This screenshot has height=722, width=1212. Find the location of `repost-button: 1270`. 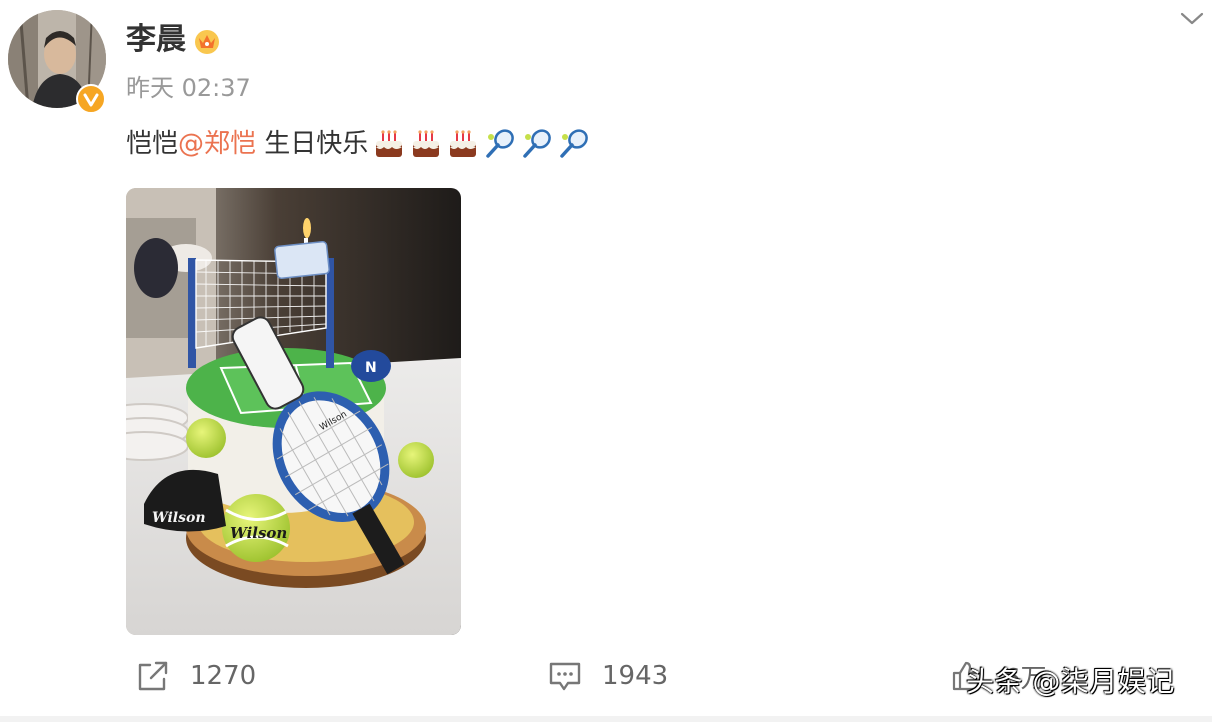

repost-button: 1270 is located at coordinates (196, 676).